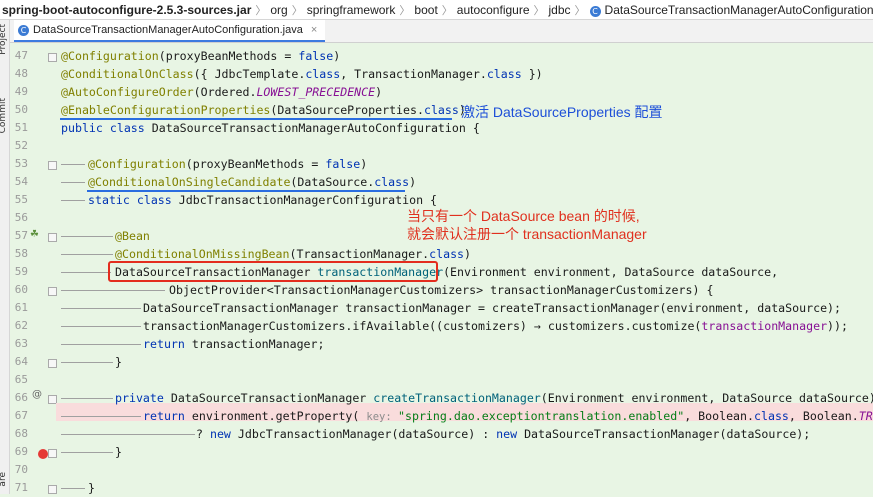 Image resolution: width=873 pixels, height=497 pixels. I want to click on parameter-hint: key:, so click(382, 417).